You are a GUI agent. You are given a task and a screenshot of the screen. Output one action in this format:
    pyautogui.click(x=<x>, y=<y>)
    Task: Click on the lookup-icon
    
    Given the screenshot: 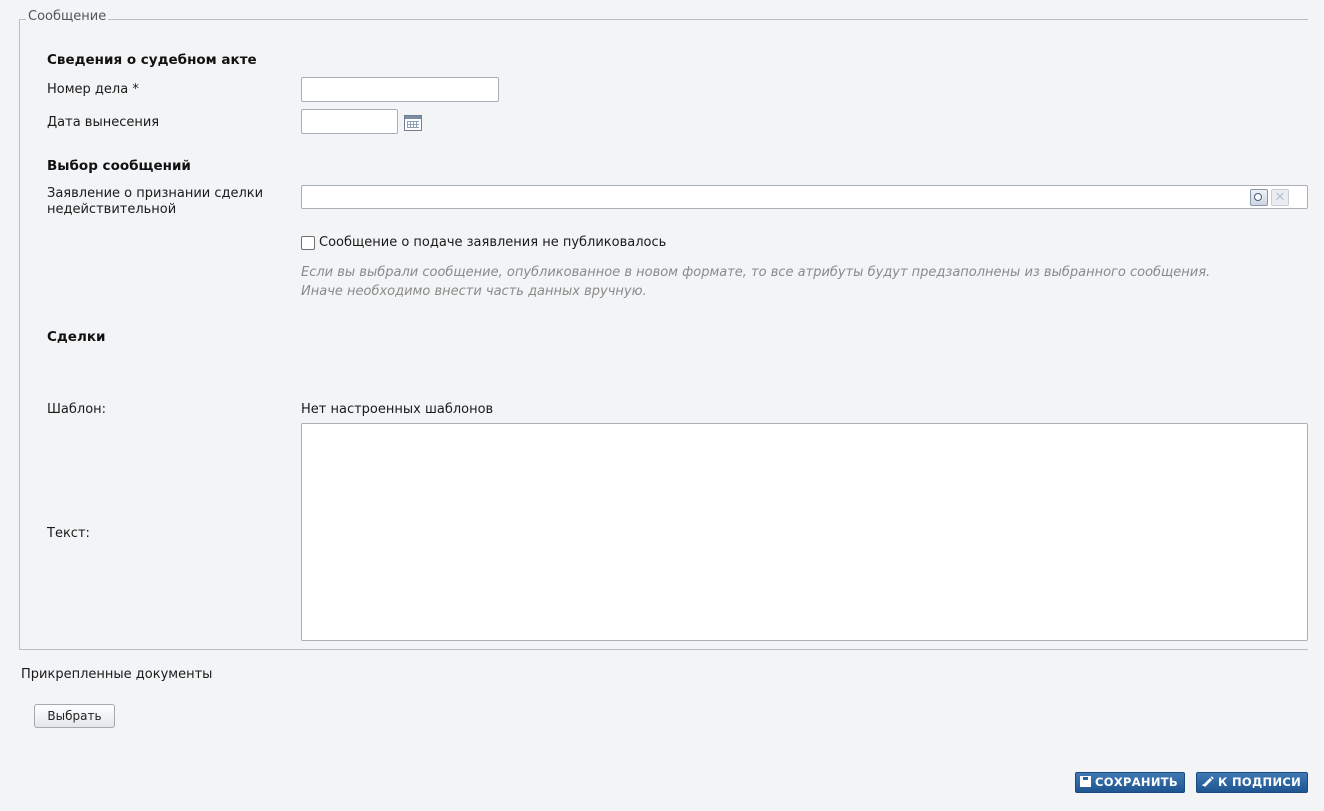 What is the action you would take?
    pyautogui.click(x=1259, y=197)
    